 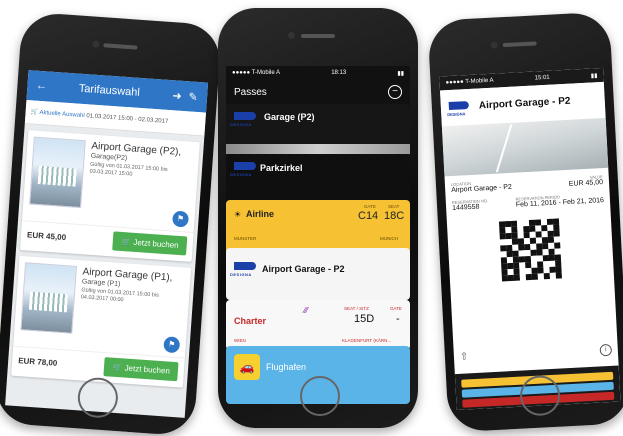 What do you see at coordinates (260, 214) in the screenshot?
I see `pass-title: Airline` at bounding box center [260, 214].